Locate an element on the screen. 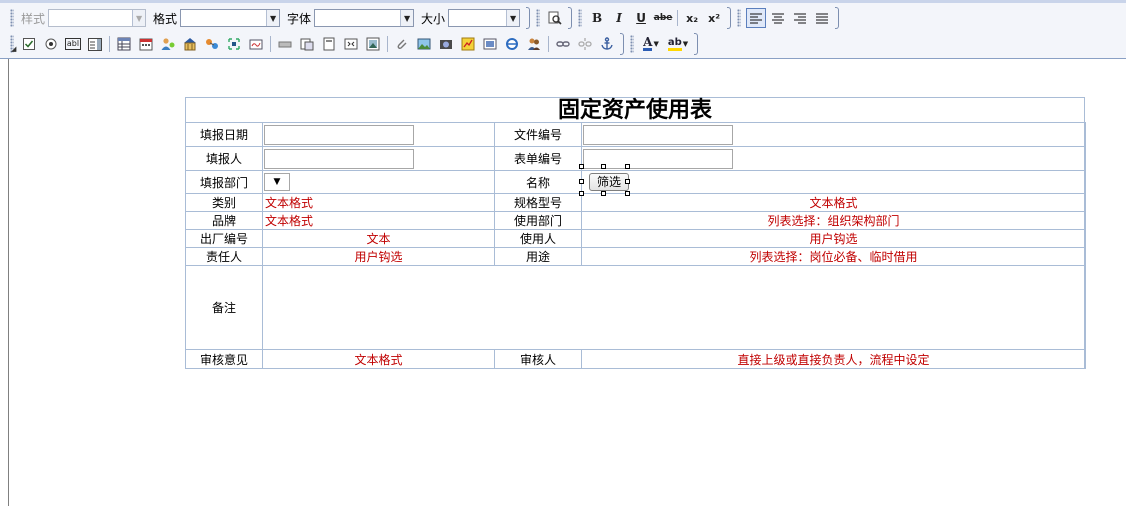 The height and width of the screenshot is (506, 1126). field-label-spec-model: 规格型号 is located at coordinates (538, 202).